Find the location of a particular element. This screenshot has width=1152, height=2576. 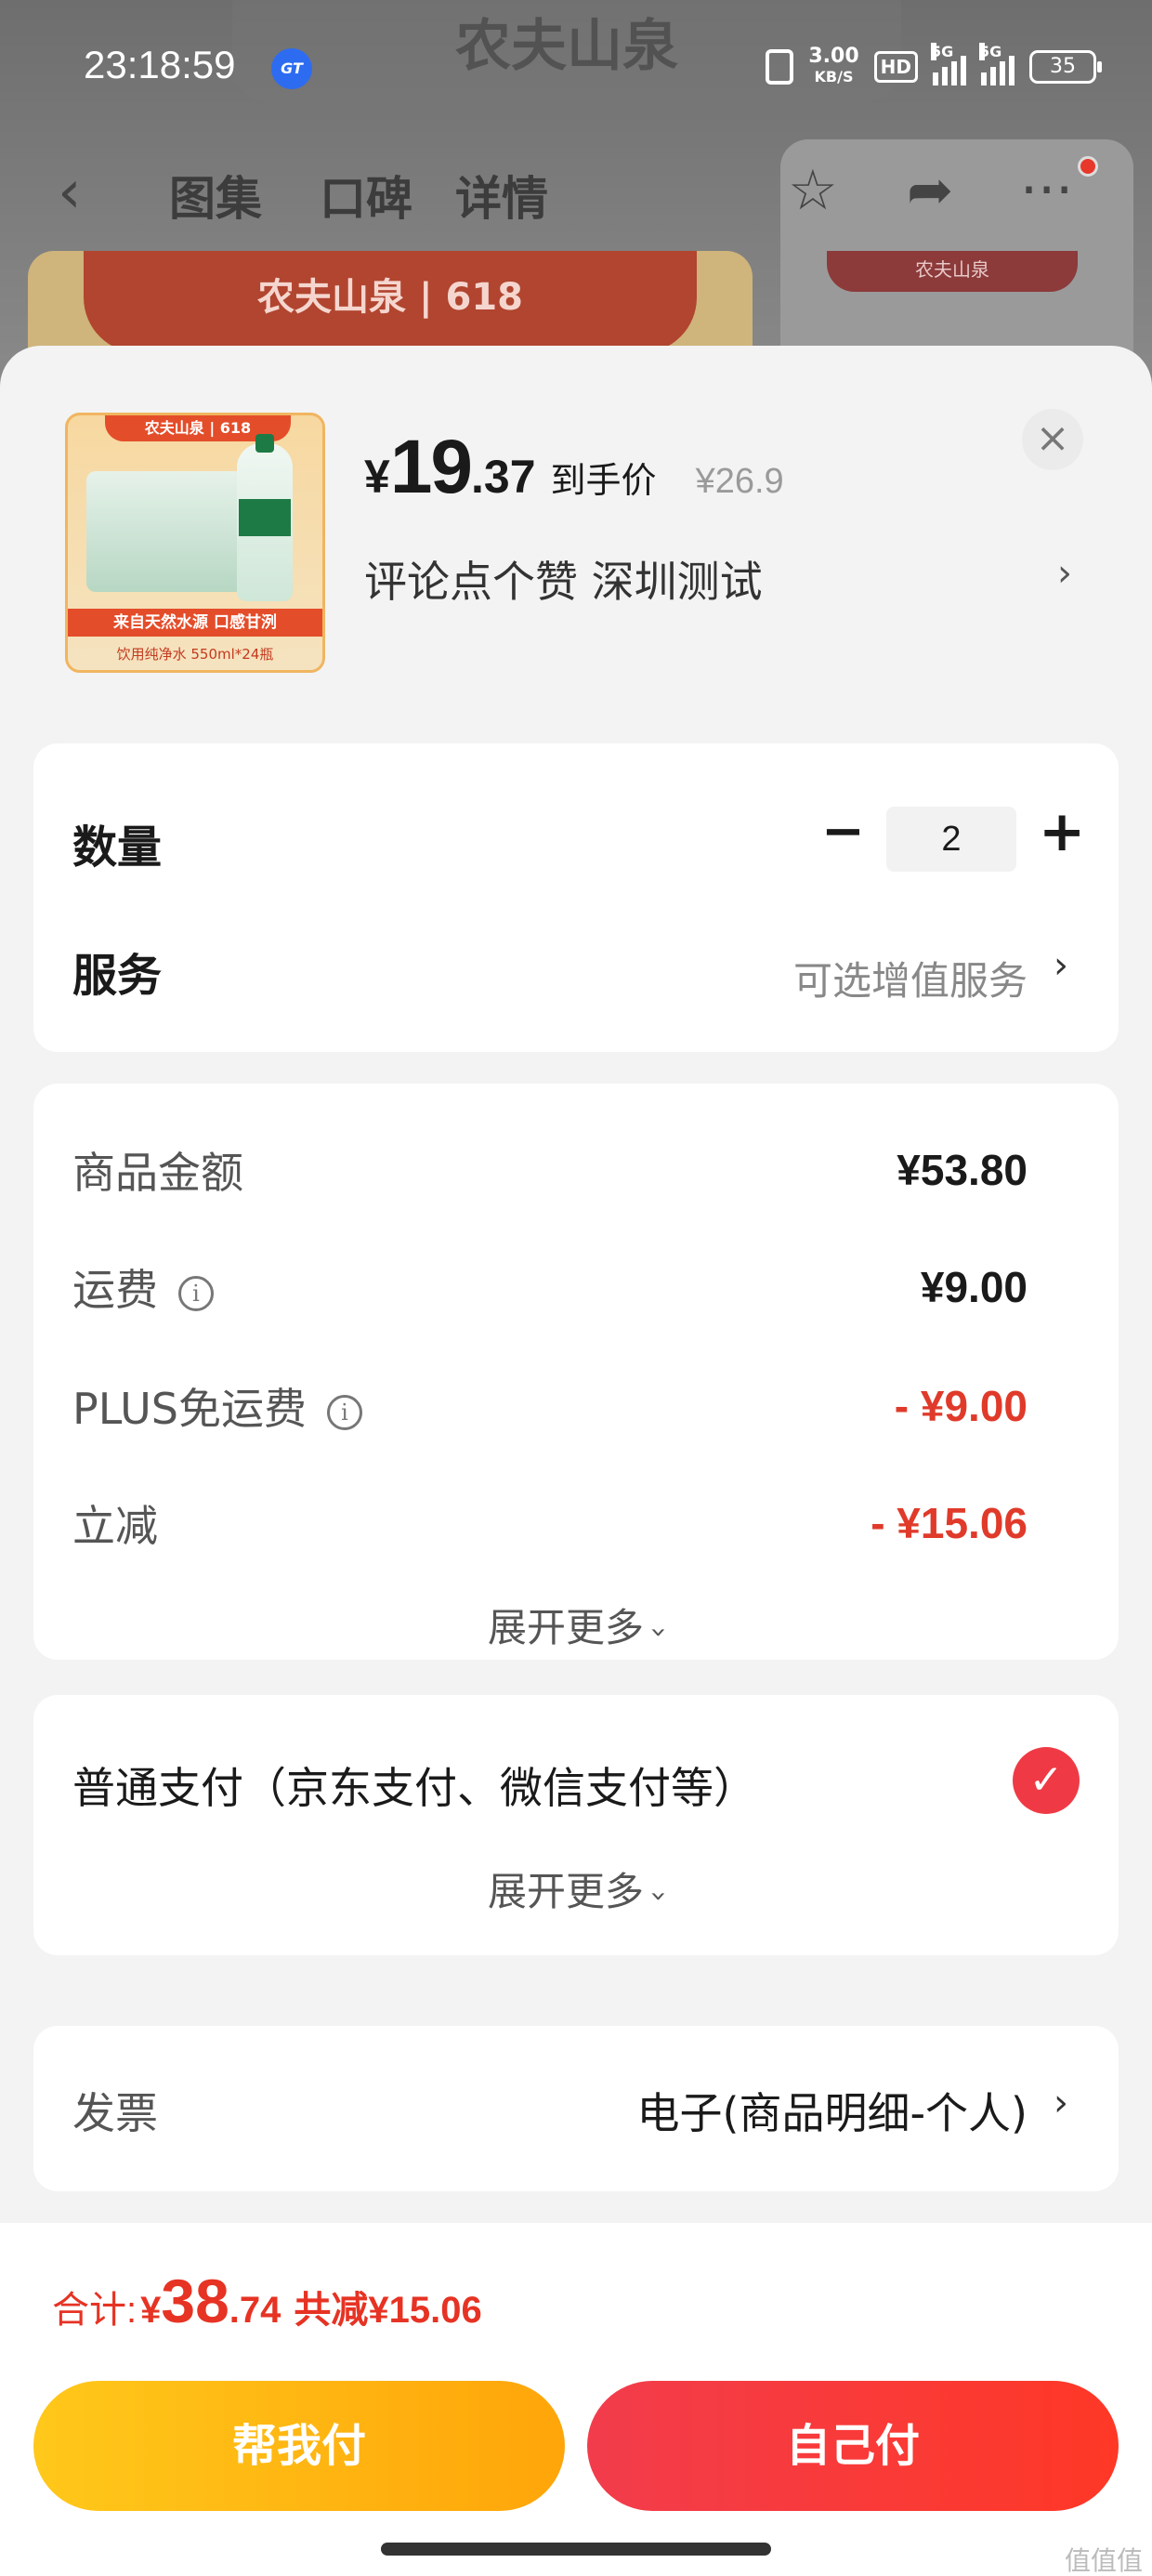

shipping-value: ¥9.00 is located at coordinates (974, 1287).